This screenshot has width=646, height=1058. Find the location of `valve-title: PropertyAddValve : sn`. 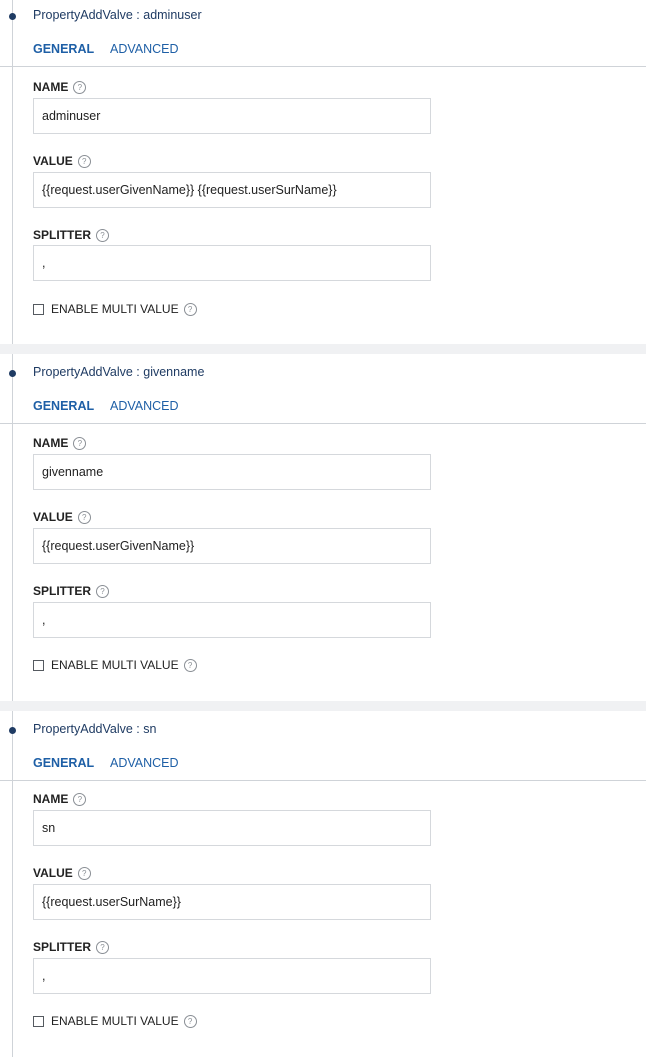

valve-title: PropertyAddValve : sn is located at coordinates (95, 729).